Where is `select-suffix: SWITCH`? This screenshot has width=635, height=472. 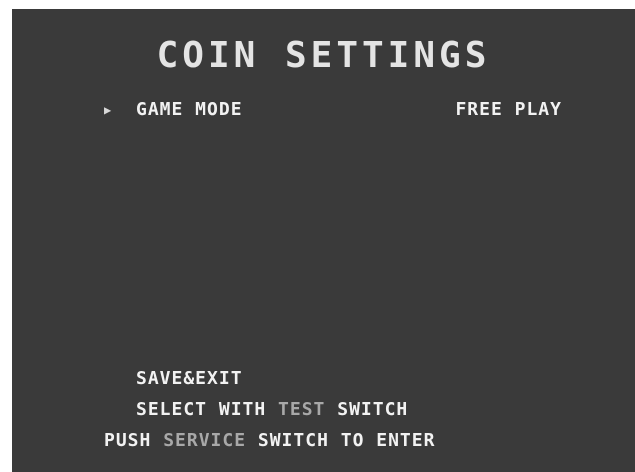
select-suffix: SWITCH is located at coordinates (367, 409).